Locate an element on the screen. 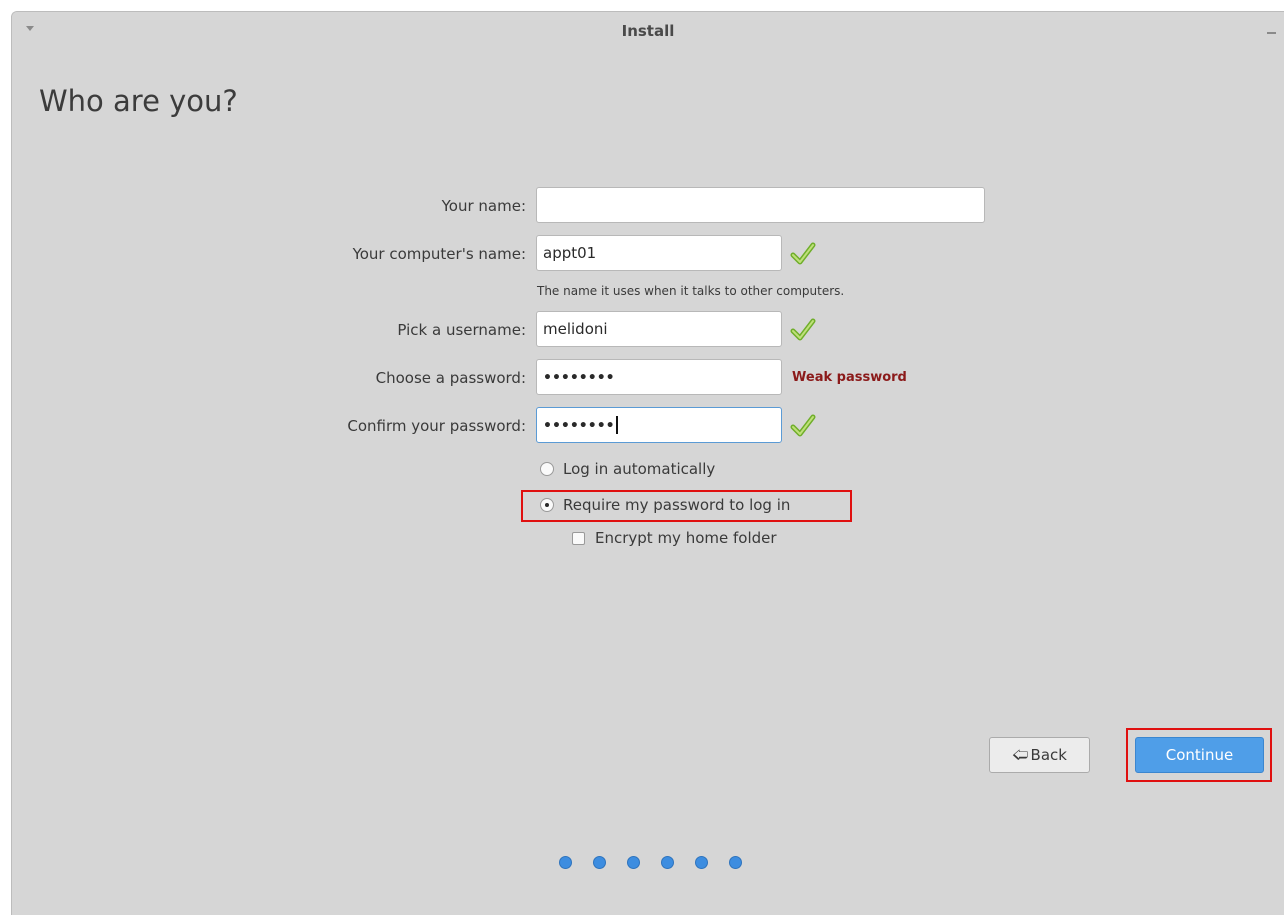  window-title: Install is located at coordinates (648, 31).